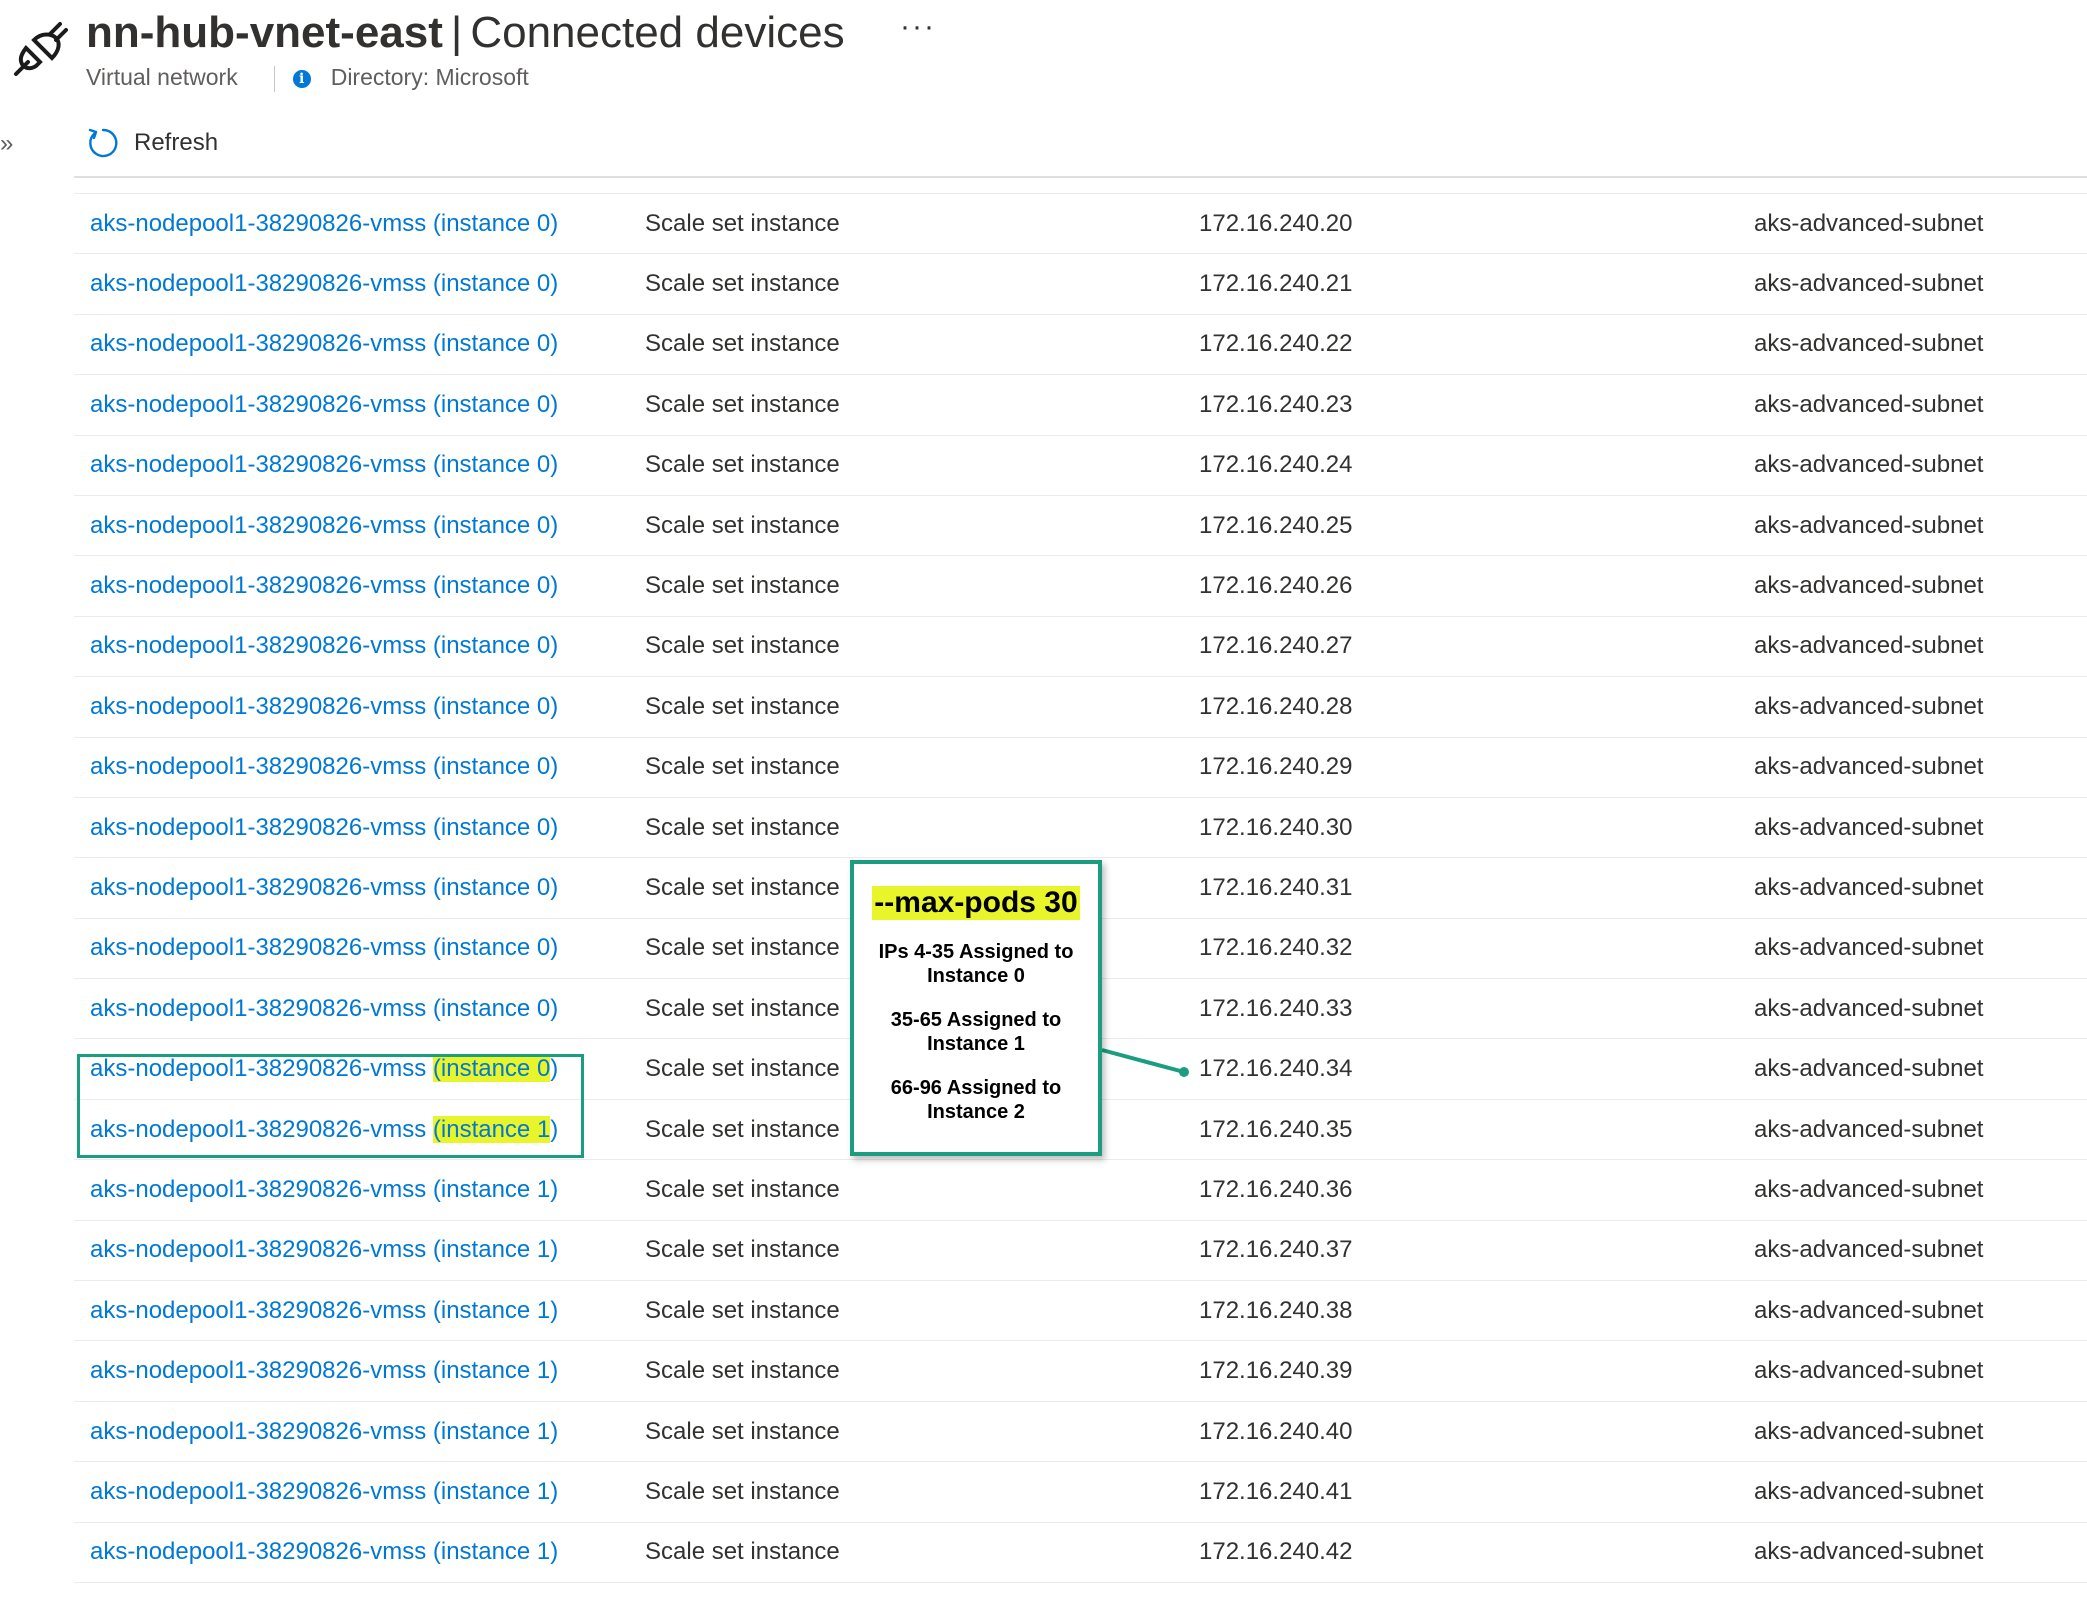 Image resolution: width=2087 pixels, height=1601 pixels. I want to click on command-bar: Refresh, so click(152, 146).